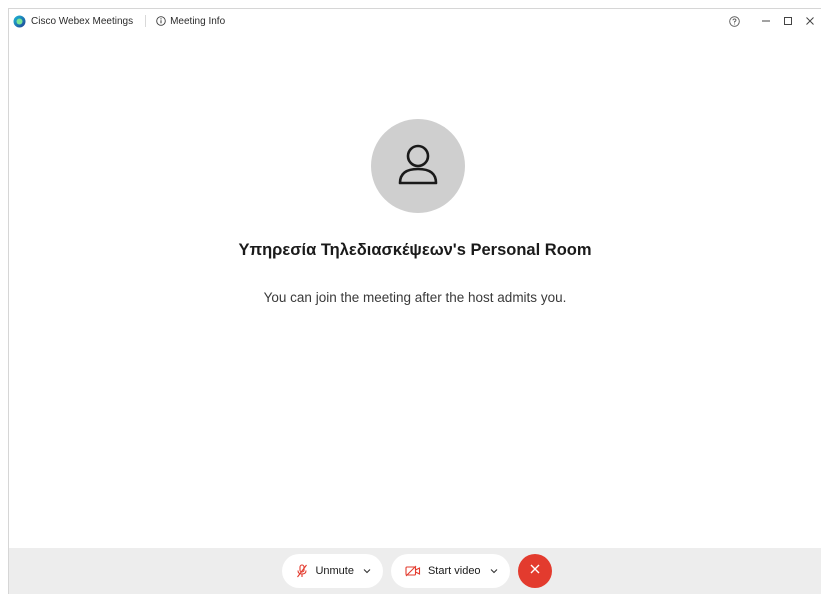 The height and width of the screenshot is (594, 821). Describe the element at coordinates (198, 21) in the screenshot. I see `meeting-info-label: Meeting Info` at that location.